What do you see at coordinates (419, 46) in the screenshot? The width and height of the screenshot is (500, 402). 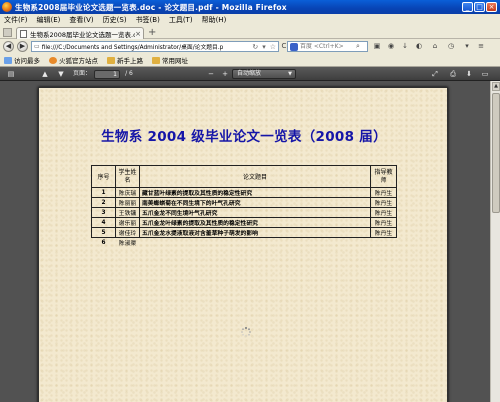 I see `sync-icon: ◐` at bounding box center [419, 46].